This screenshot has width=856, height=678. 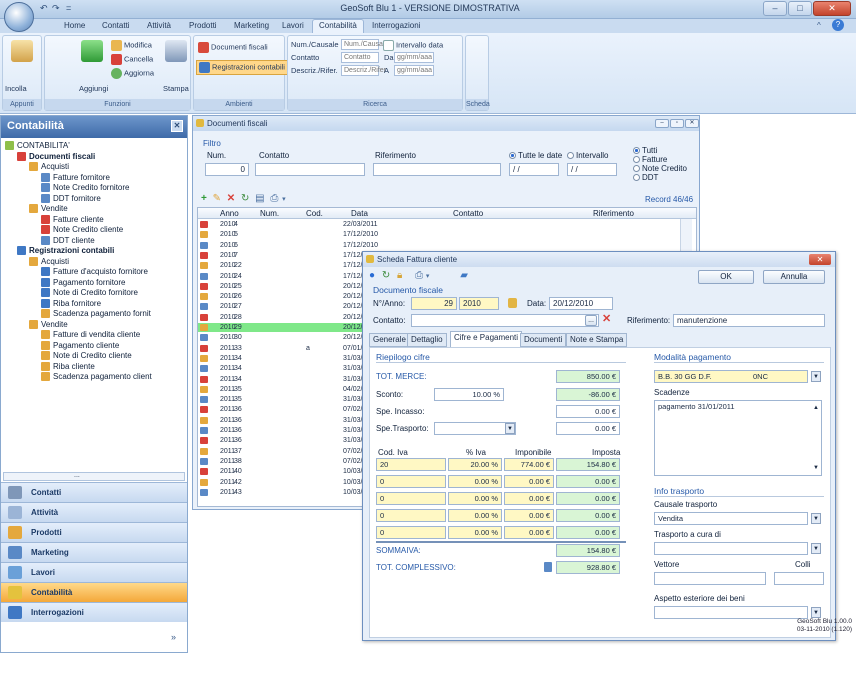 I want to click on aspetto-dropdown-icon: ▼, so click(x=816, y=612).